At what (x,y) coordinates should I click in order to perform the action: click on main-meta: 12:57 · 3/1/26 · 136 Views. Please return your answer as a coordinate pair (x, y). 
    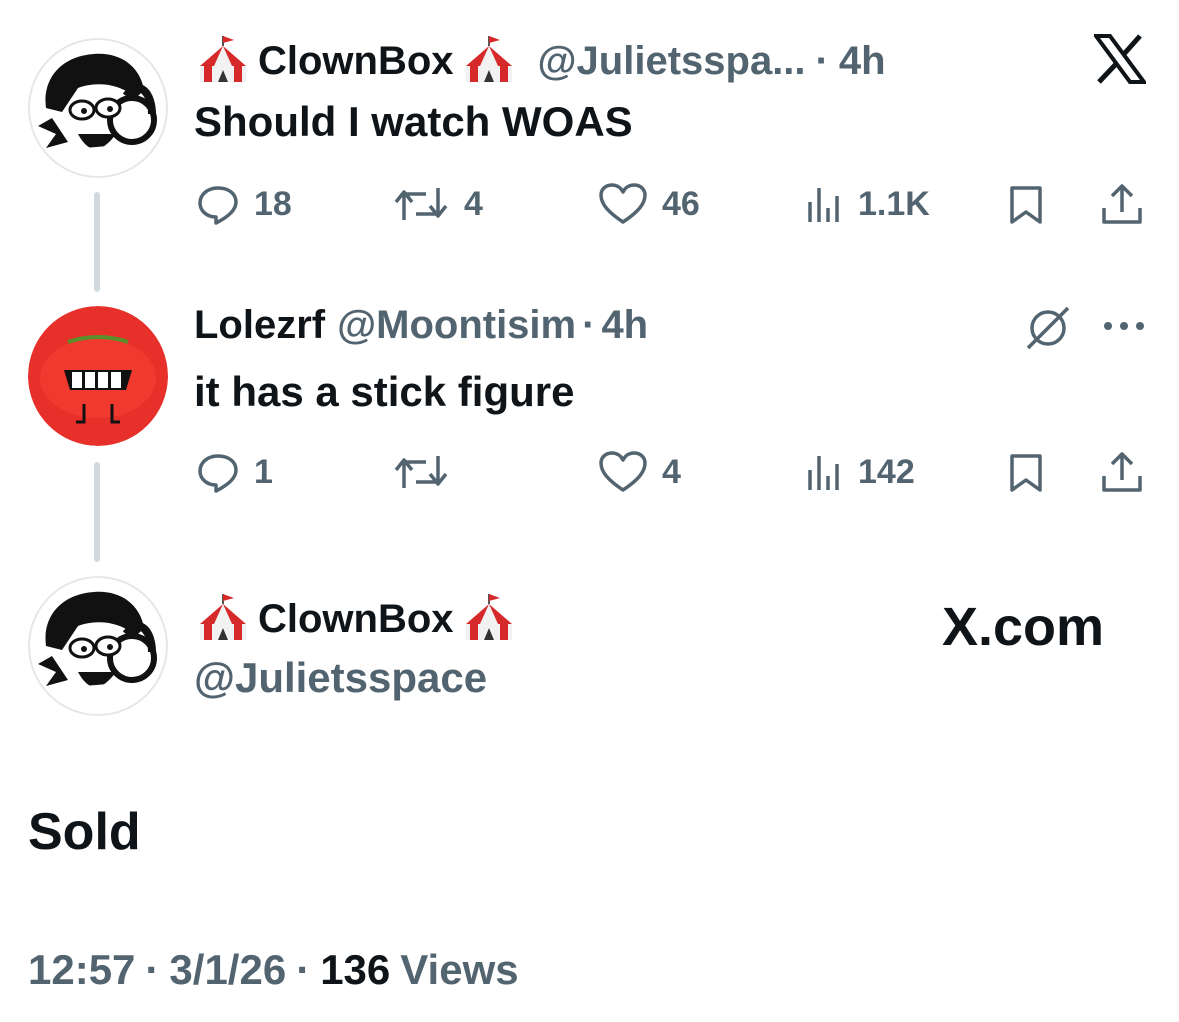
    Looking at the image, I should click on (273, 970).